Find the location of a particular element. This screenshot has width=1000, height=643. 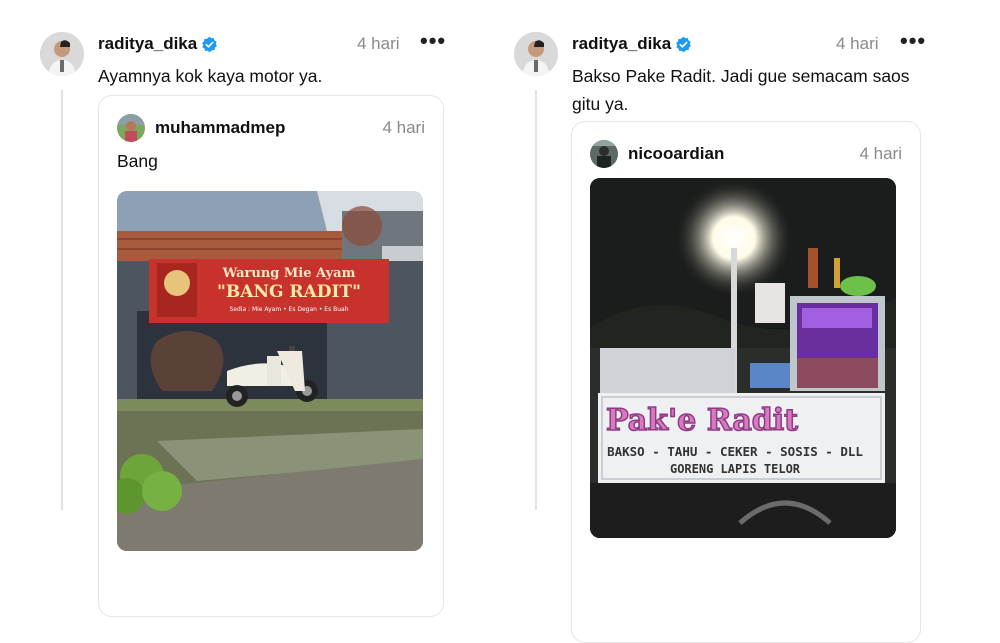

quoted-author-username: muhammadmep is located at coordinates (220, 128).